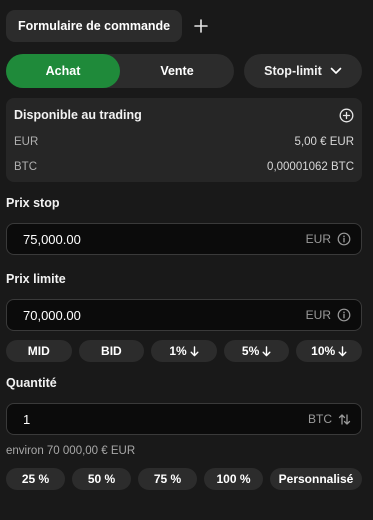 This screenshot has width=373, height=520. Describe the element at coordinates (78, 115) in the screenshot. I see `balance-title: Disponible au trading` at that location.